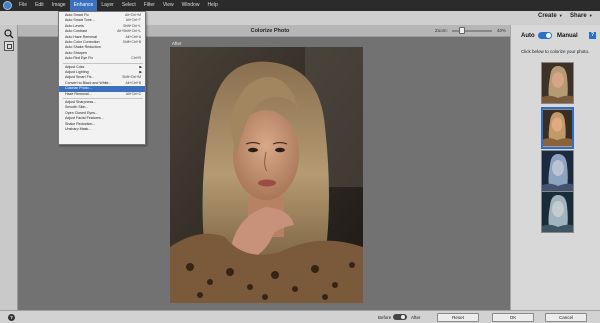 The image size is (600, 323). What do you see at coordinates (81, 36) in the screenshot?
I see `menu-item-label: Auto Haze Removal` at bounding box center [81, 36].